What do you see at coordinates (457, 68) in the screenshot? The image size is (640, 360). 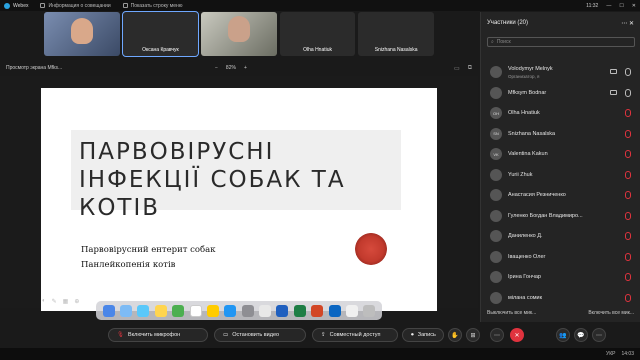 I see `layout-icon: ▭` at bounding box center [457, 68].